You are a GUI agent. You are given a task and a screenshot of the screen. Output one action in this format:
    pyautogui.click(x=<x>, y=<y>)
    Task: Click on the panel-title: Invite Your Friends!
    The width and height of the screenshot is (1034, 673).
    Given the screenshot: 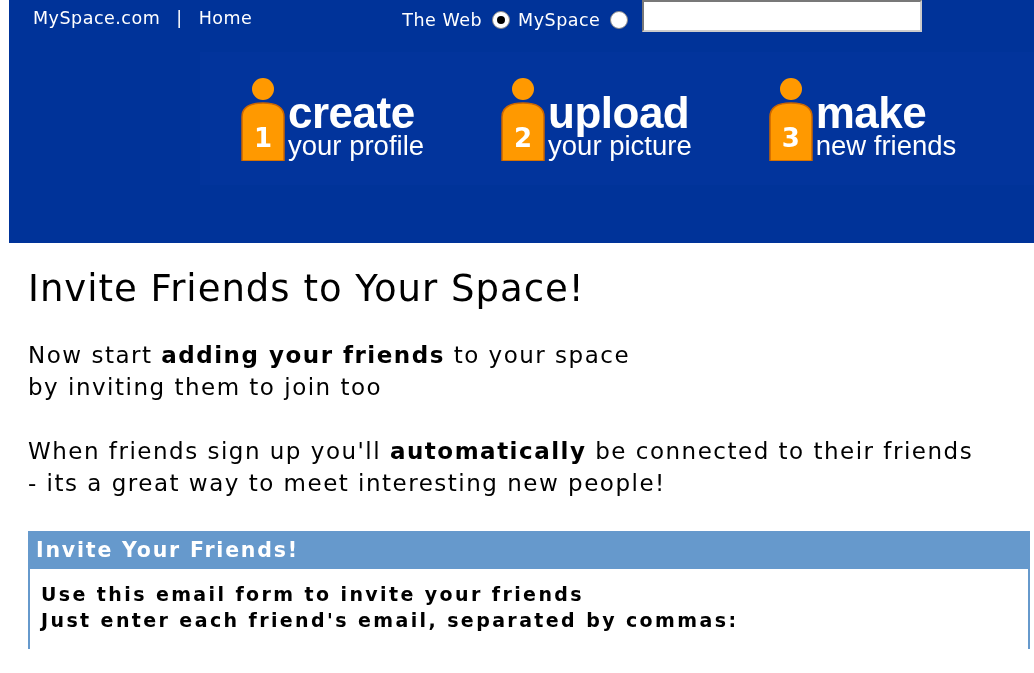 What is the action you would take?
    pyautogui.click(x=529, y=550)
    